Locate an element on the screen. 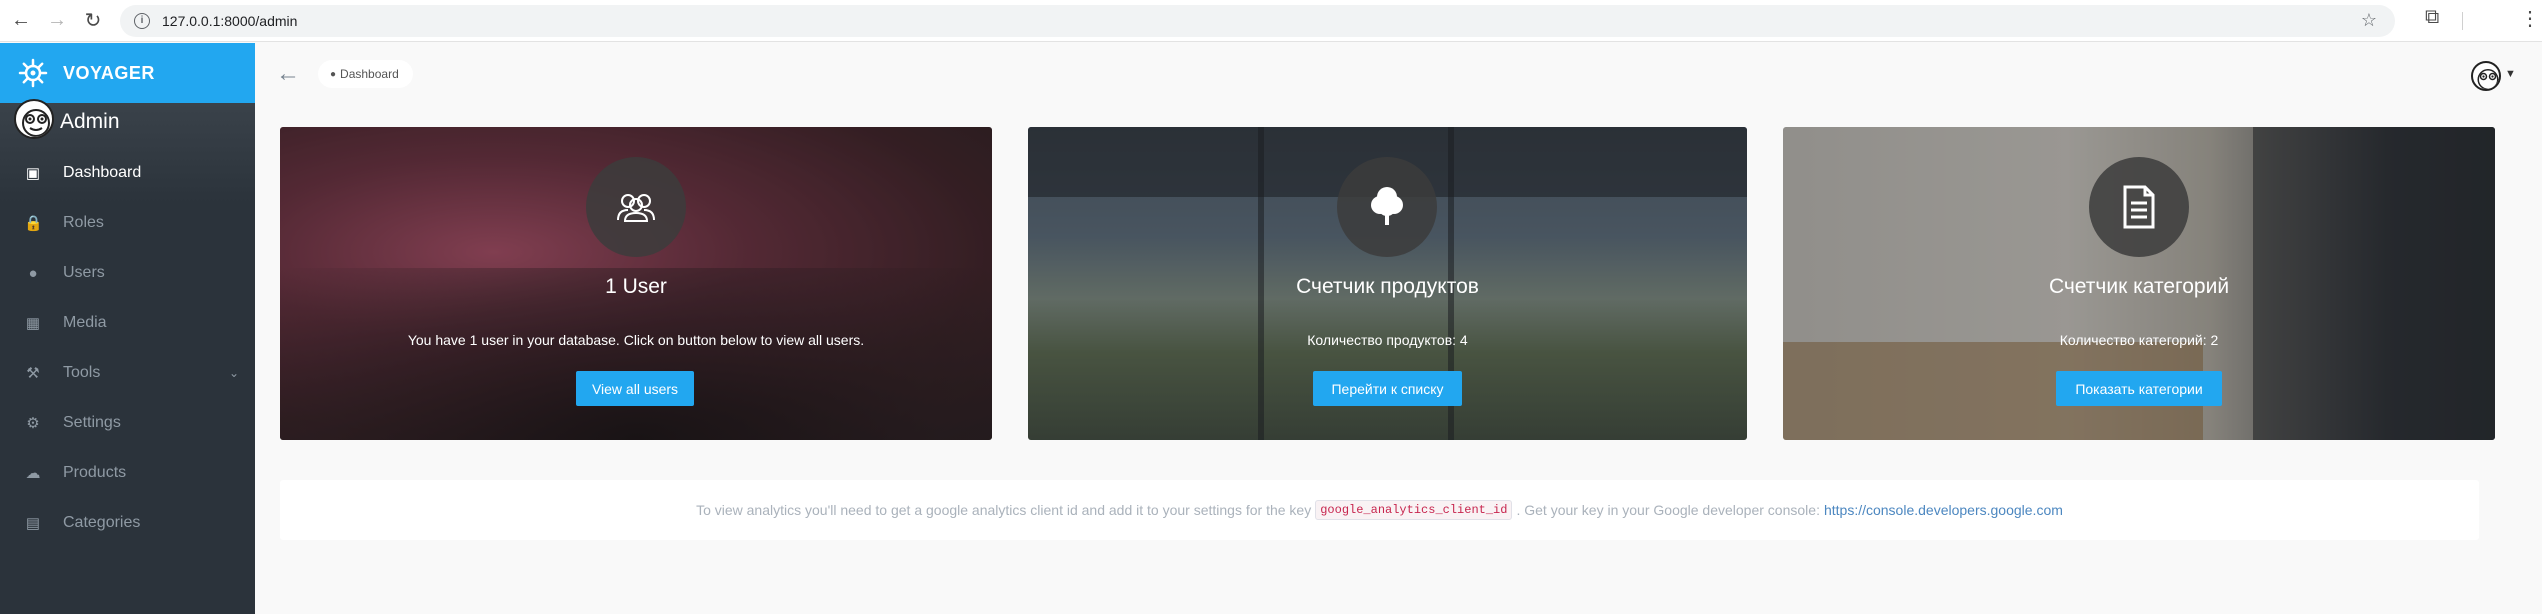  card-title: Счетчик продуктов is located at coordinates (1387, 286).